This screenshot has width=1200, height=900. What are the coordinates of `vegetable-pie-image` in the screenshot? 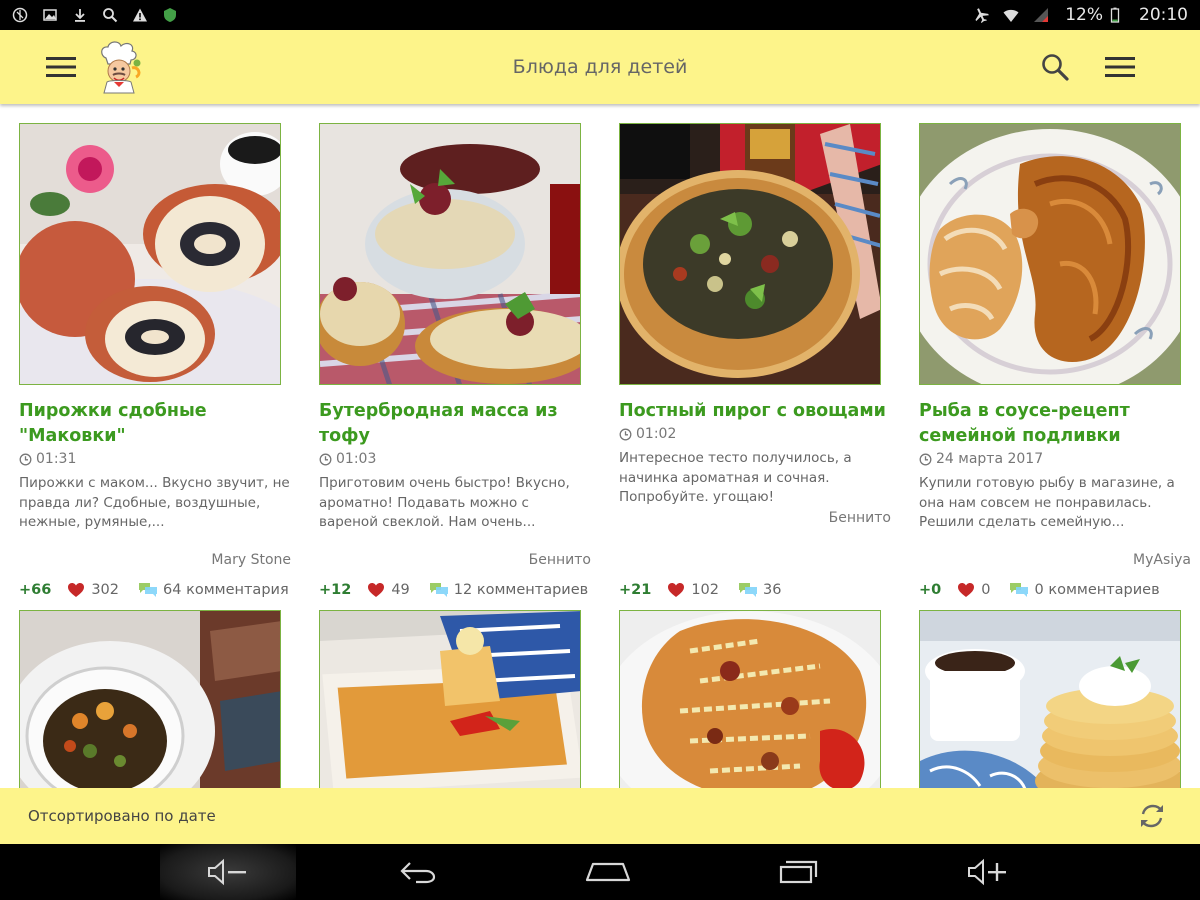 It's located at (750, 254).